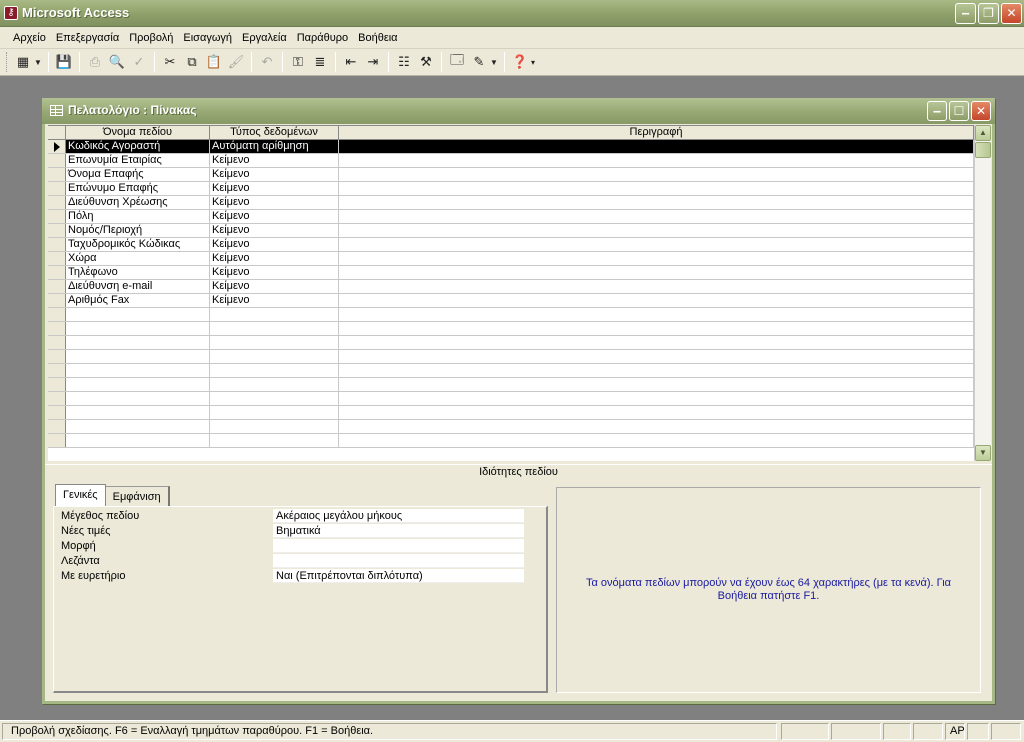  I want to click on app-restore-button: ❐, so click(988, 13).